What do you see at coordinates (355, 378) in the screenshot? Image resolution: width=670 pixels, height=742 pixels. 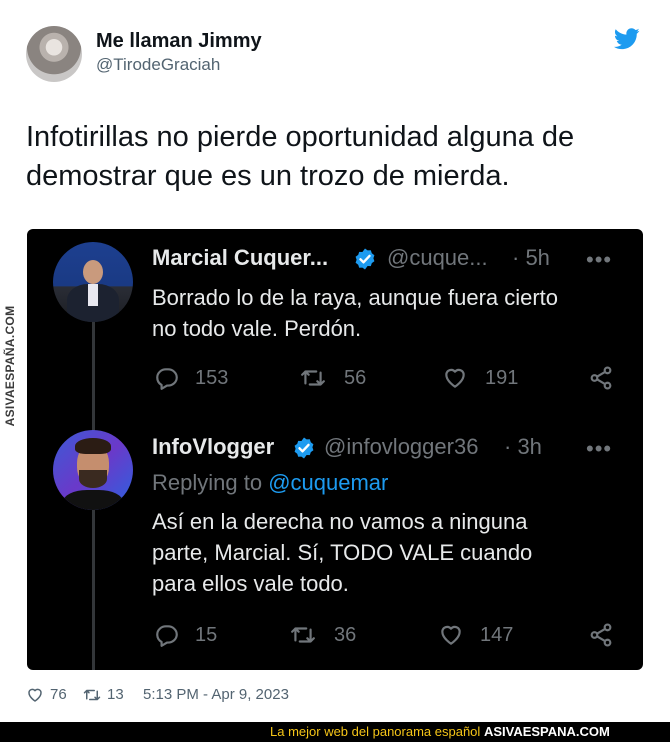 I see `post1-repost-count: 56` at bounding box center [355, 378].